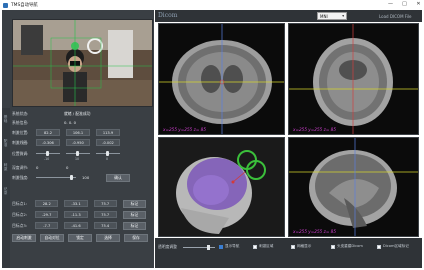  I want to click on dicom-mark-checkbox: Dicom区域标记, so click(393, 246).